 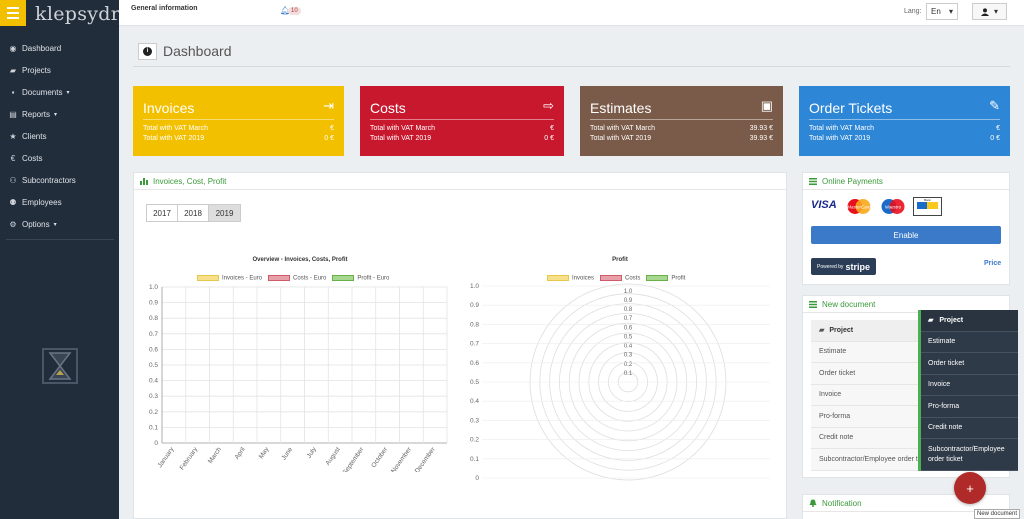 I want to click on sidebar-item-employees: ⚉ Employees, so click(x=59, y=202).